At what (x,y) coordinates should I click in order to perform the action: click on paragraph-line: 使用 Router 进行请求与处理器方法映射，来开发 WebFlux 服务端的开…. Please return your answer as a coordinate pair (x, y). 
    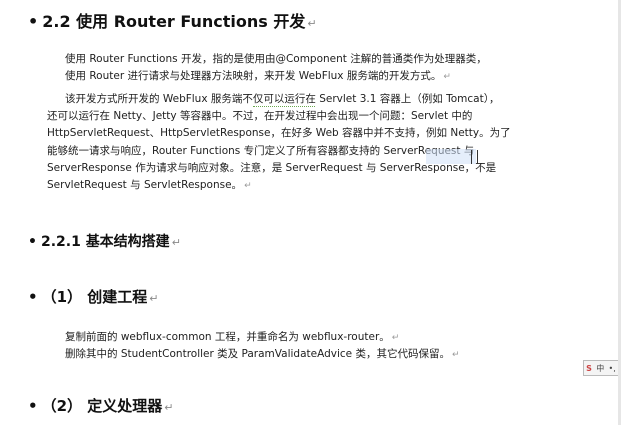
    Looking at the image, I should click on (253, 76).